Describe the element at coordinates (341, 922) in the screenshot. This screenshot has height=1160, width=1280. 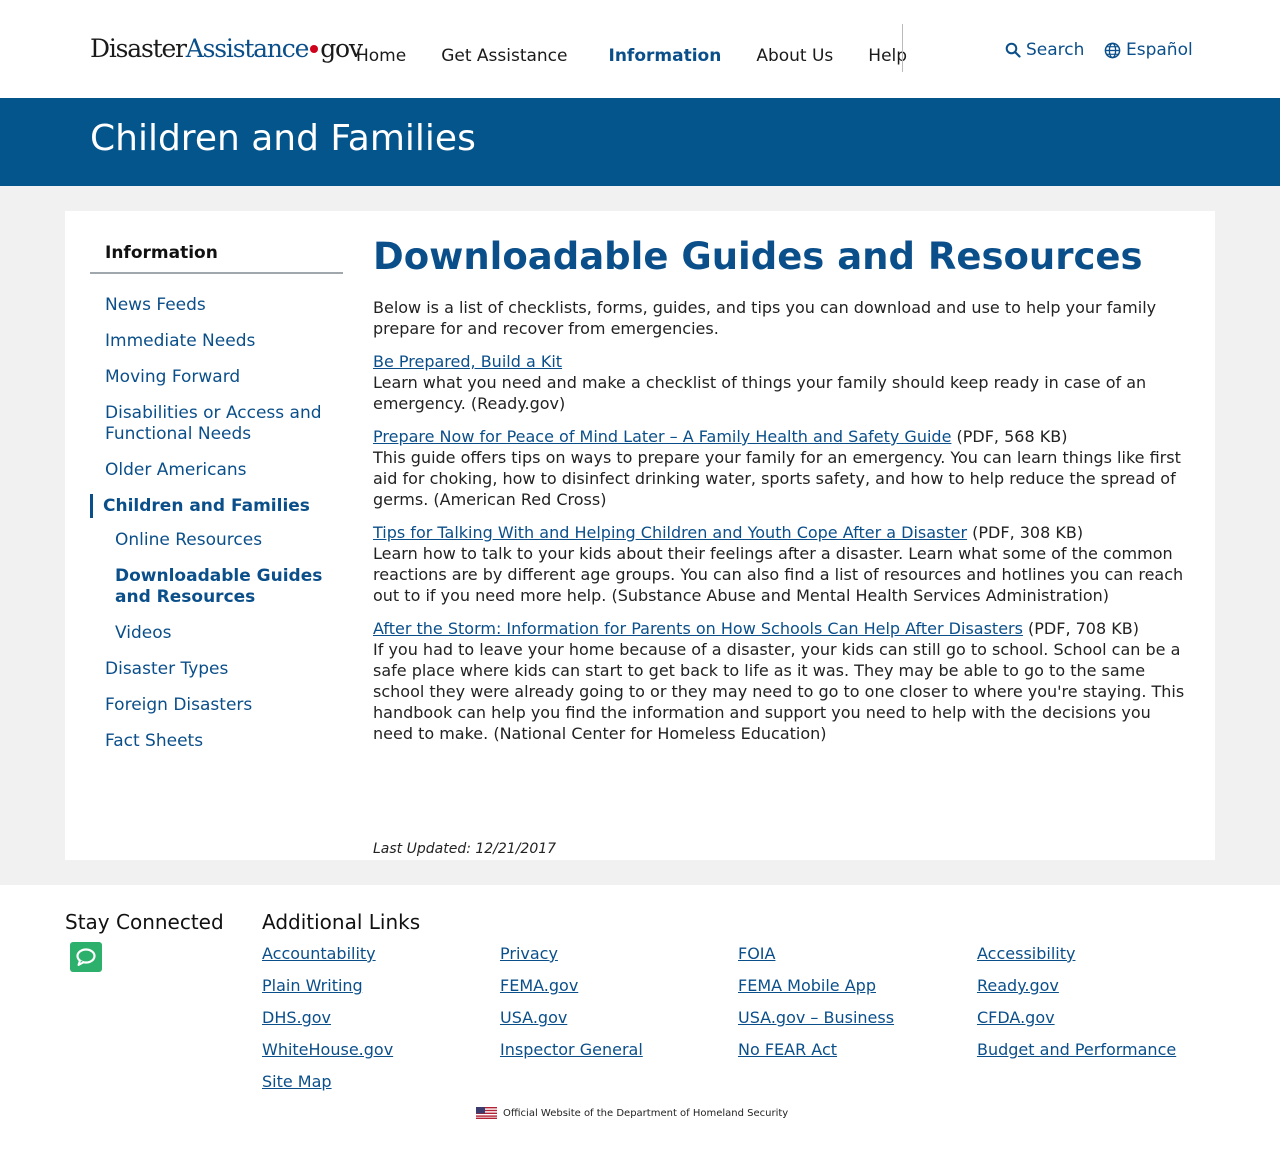
I see `additional-links-heading: Additional Links` at that location.